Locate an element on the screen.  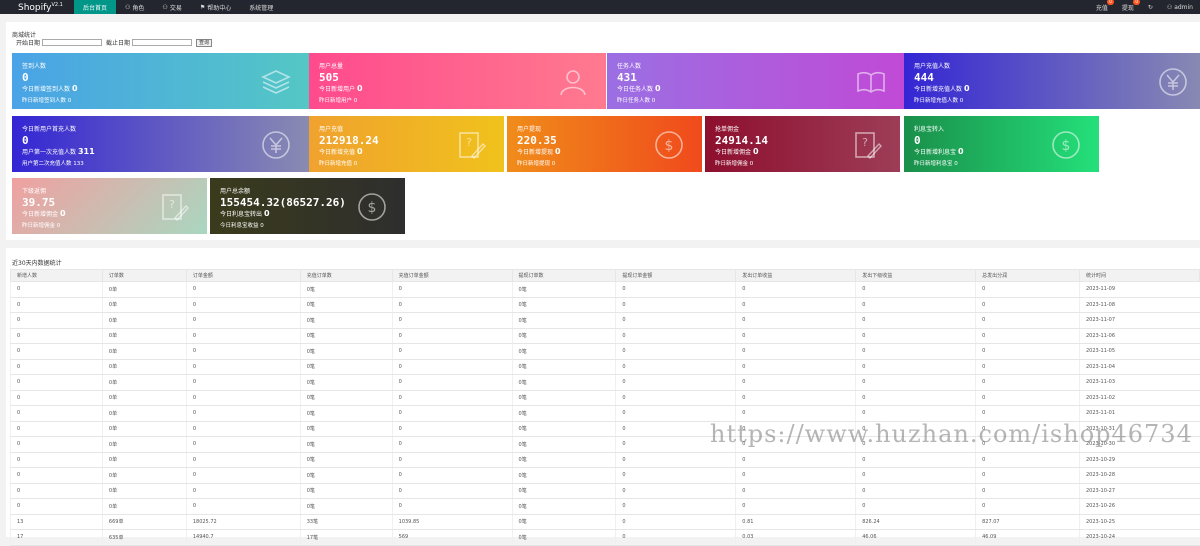
stat-card-line2-label: 昨日新增充值人数 is located at coordinates (936, 101).